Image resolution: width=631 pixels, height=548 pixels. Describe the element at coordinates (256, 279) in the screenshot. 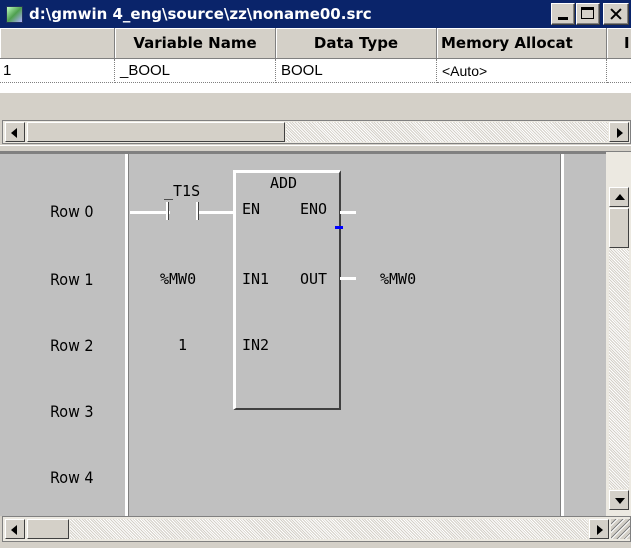

I see `pin-in1: IN1` at that location.